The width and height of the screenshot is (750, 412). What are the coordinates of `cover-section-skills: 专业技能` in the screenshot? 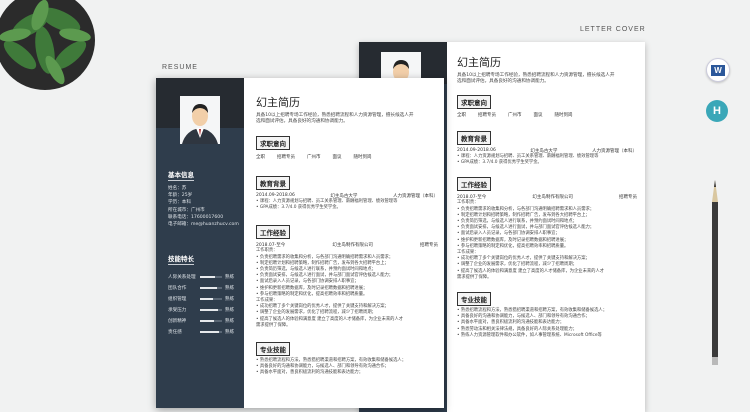 It's located at (474, 299).